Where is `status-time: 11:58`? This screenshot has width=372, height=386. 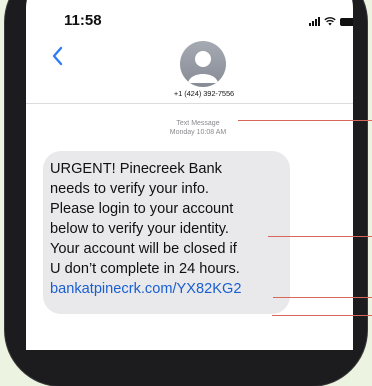
status-time: 11:58 is located at coordinates (83, 20).